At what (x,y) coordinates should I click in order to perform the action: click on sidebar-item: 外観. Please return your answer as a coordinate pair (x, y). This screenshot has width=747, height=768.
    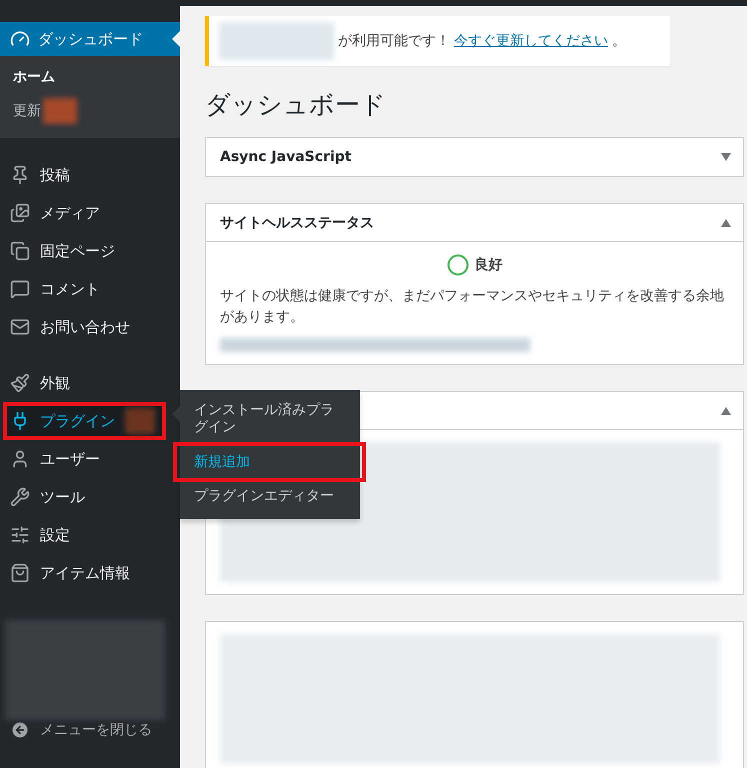
    Looking at the image, I should click on (90, 383).